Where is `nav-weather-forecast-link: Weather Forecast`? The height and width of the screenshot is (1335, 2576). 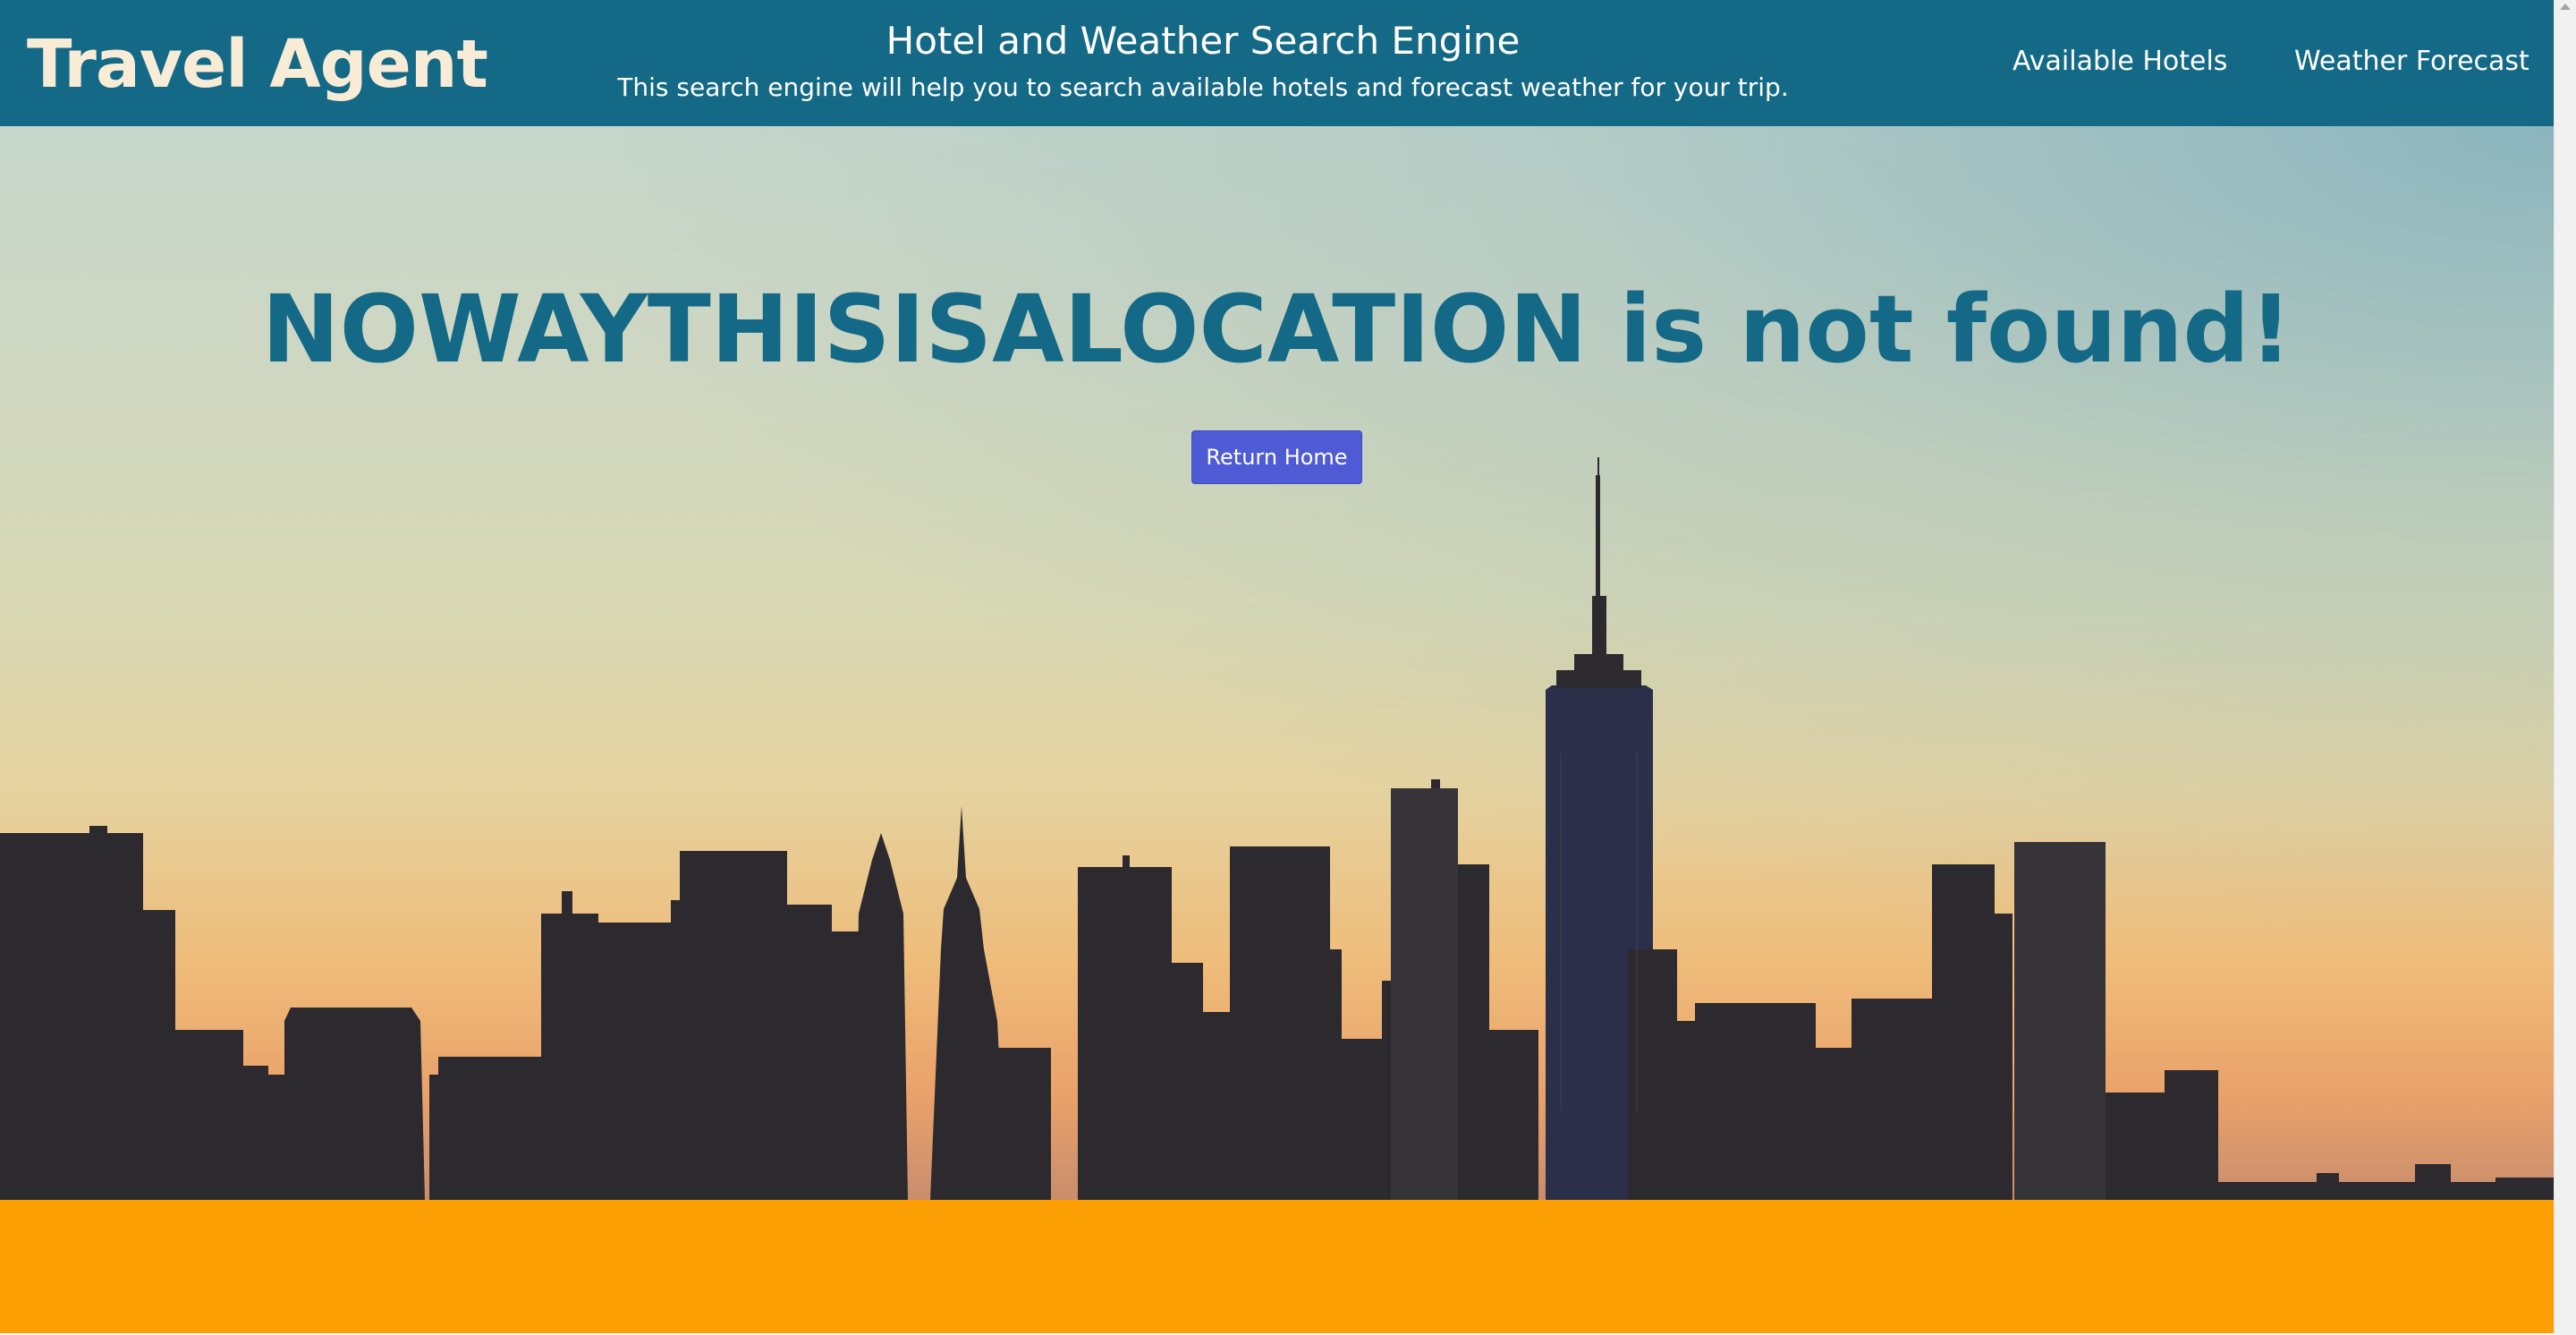 nav-weather-forecast-link: Weather Forecast is located at coordinates (2411, 62).